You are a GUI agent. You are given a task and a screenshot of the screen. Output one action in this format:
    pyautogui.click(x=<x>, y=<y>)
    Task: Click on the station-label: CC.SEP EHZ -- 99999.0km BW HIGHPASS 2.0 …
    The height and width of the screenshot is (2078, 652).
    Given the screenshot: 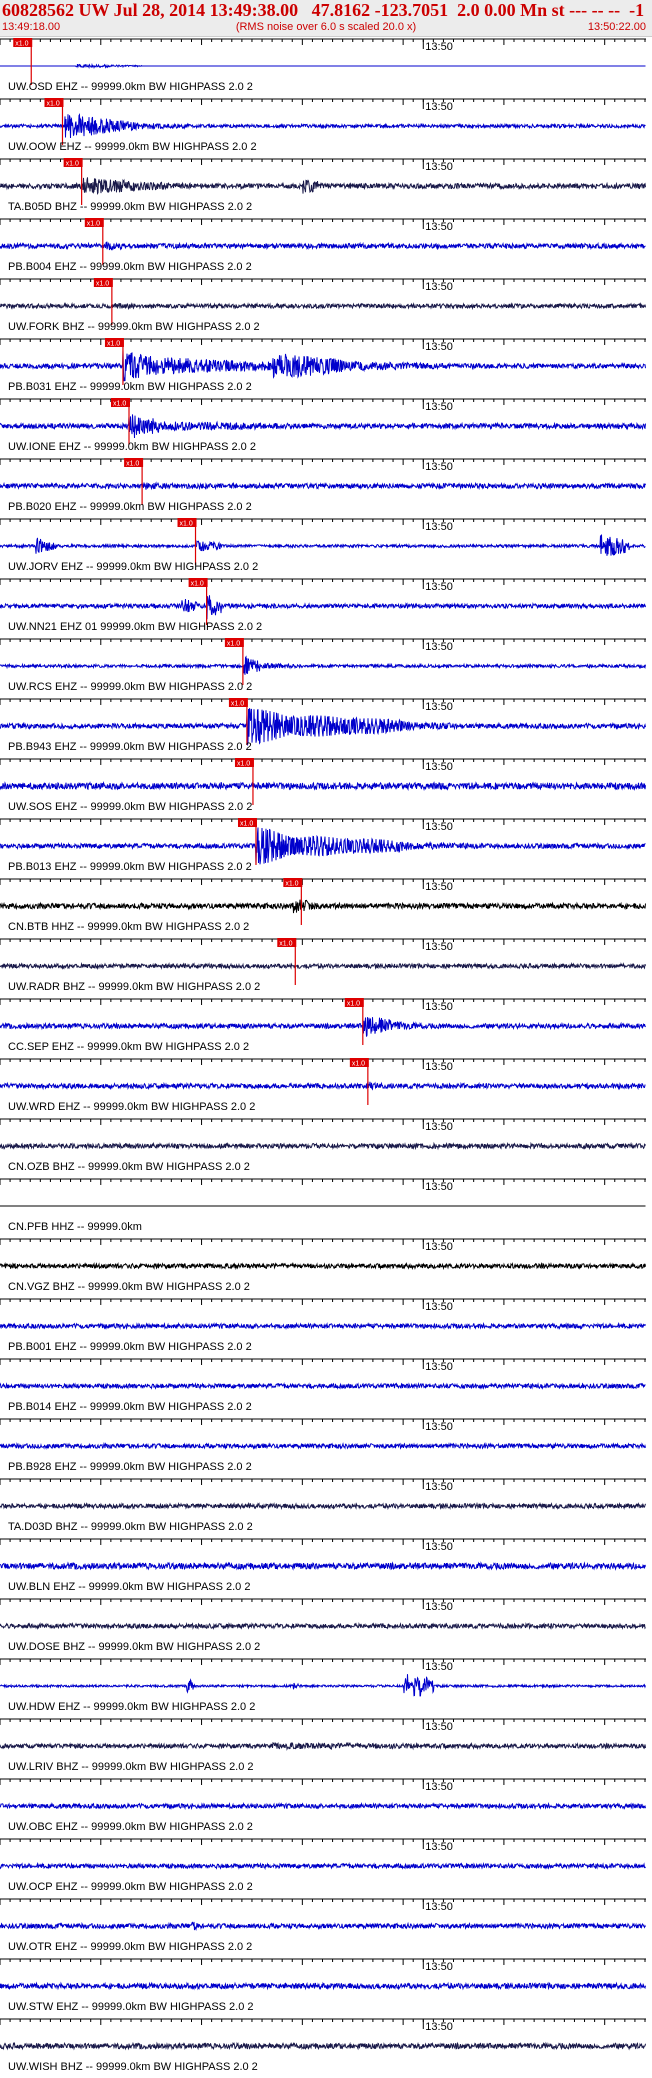 What is the action you would take?
    pyautogui.click(x=128, y=1047)
    